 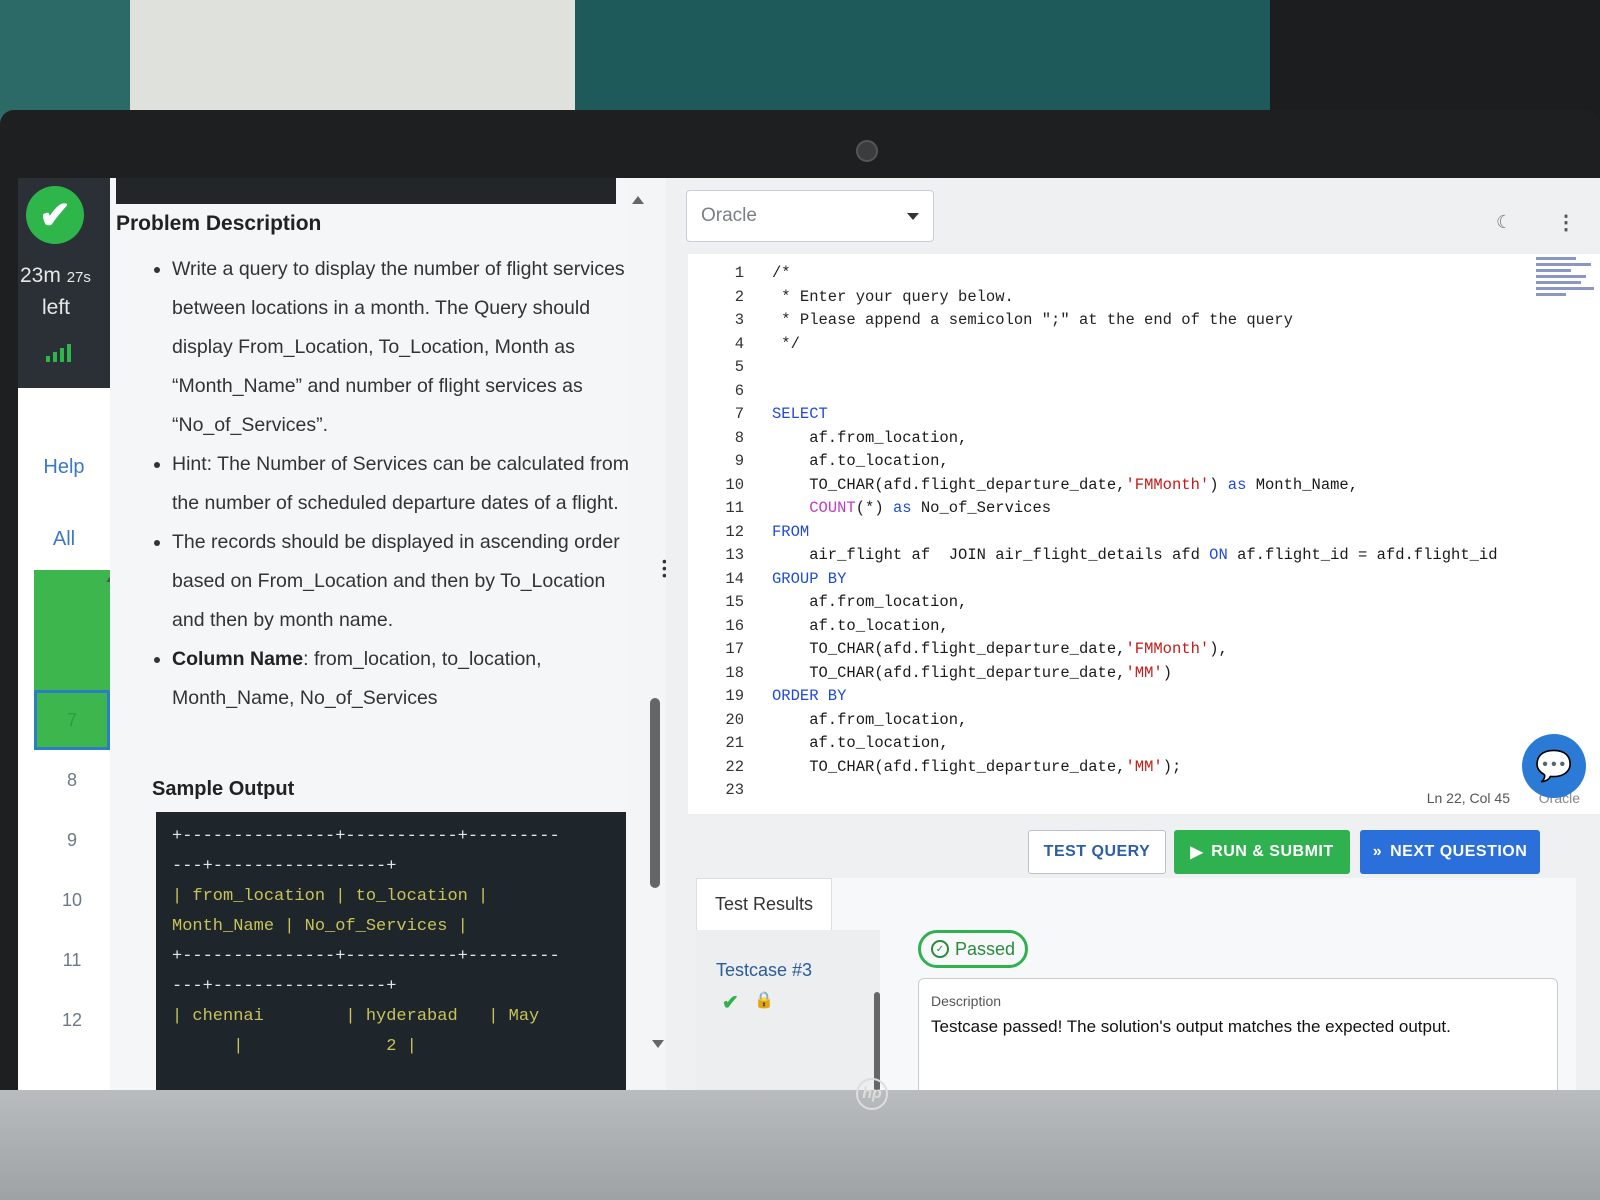 What do you see at coordinates (56, 307) in the screenshot?
I see `timer-suffix: left` at bounding box center [56, 307].